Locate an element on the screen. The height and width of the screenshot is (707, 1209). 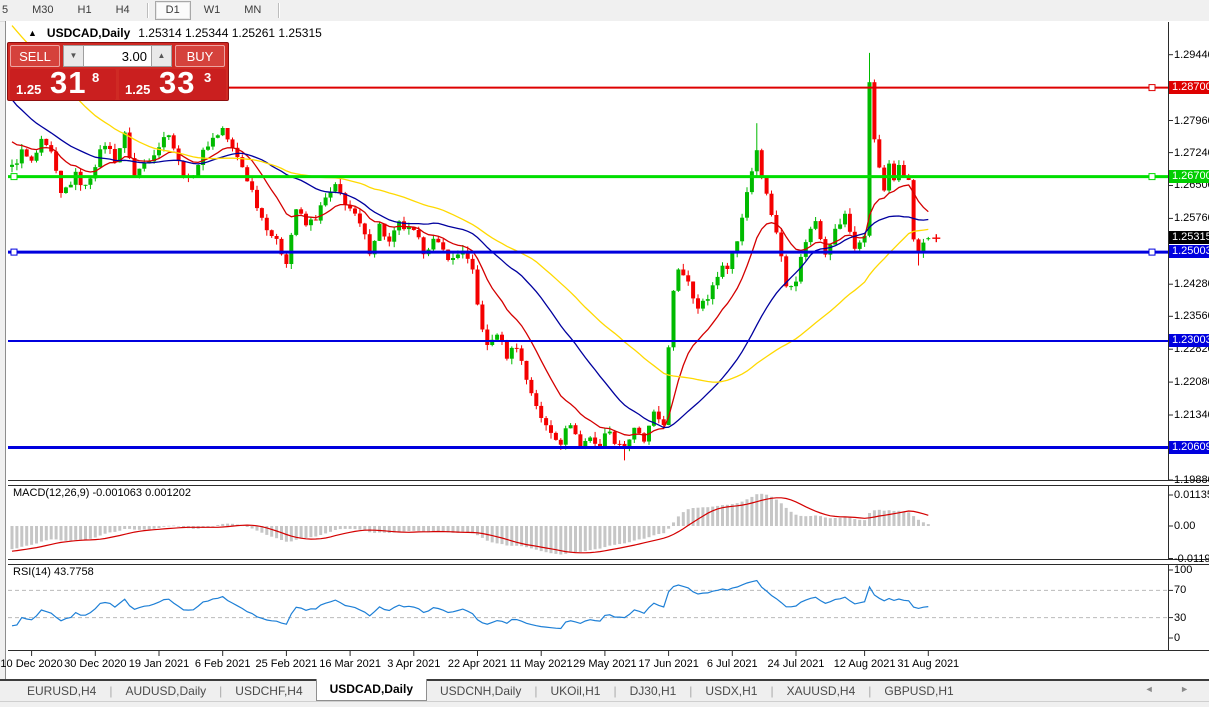
collapse-triangle-icon: ▲ is located at coordinates (32, 33).